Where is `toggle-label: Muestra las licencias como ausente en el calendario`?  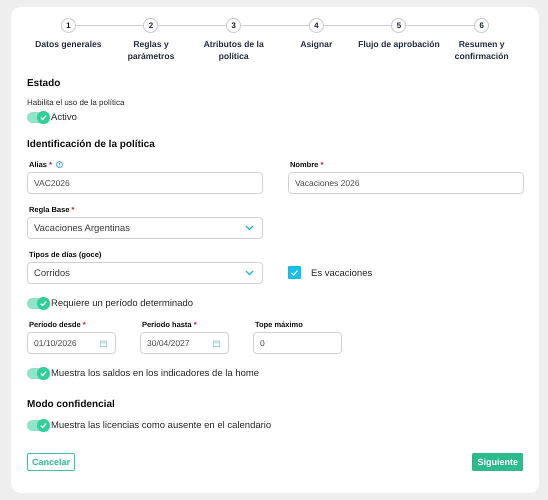 toggle-label: Muestra las licencias como ausente en el calendario is located at coordinates (161, 425).